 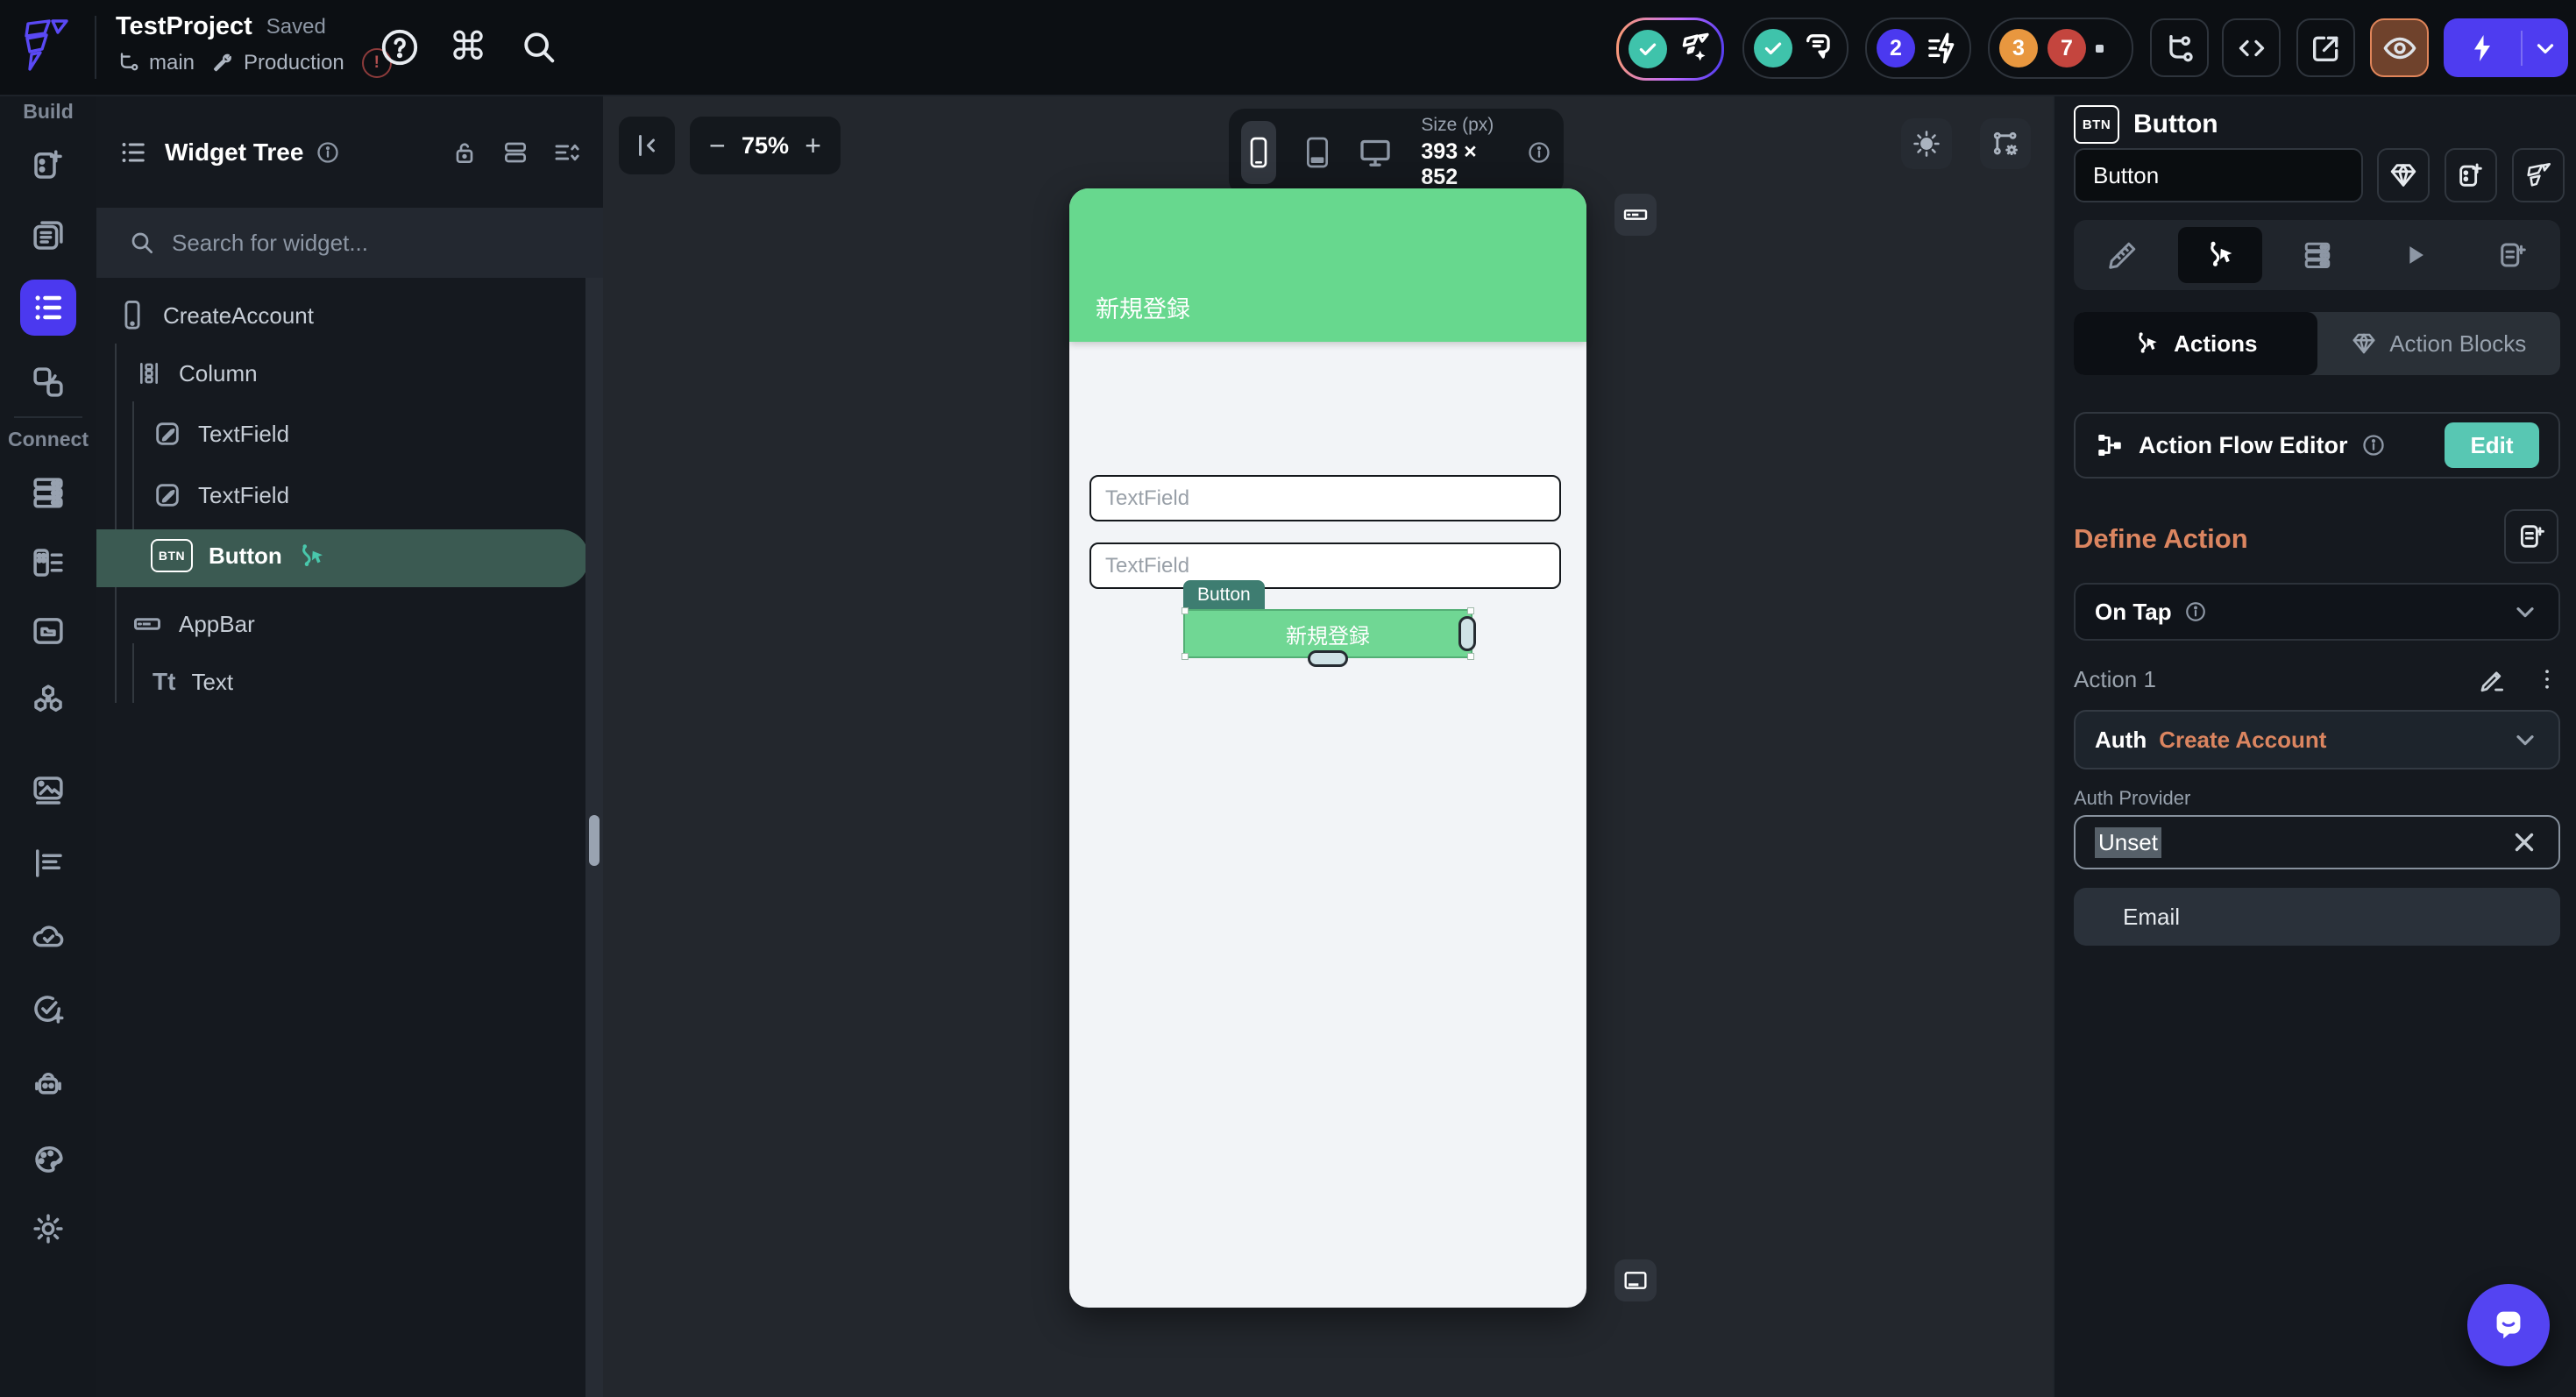 I want to click on ai-review-status-pill, so click(x=1670, y=50).